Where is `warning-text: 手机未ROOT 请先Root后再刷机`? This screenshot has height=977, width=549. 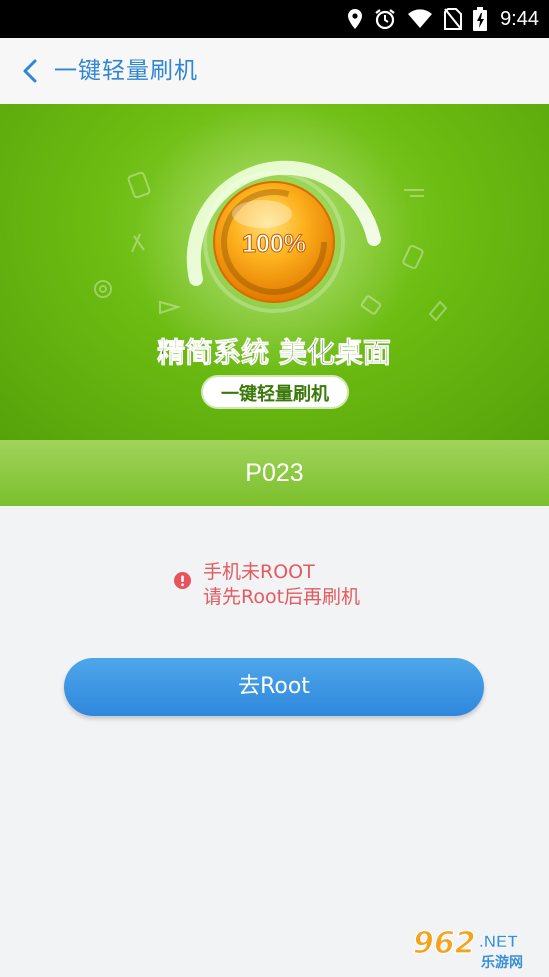
warning-text: 手机未ROOT 请先Root后再刷机 is located at coordinates (281, 585).